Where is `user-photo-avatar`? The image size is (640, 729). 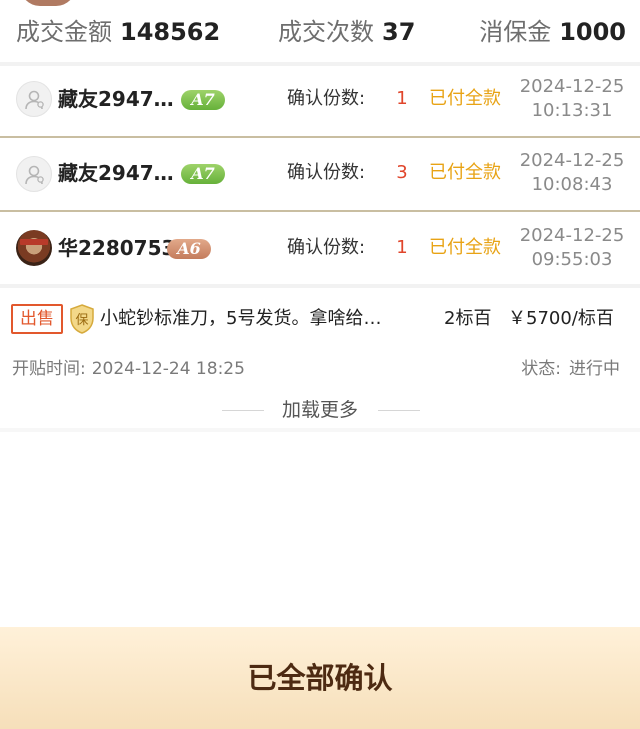 user-photo-avatar is located at coordinates (34, 248).